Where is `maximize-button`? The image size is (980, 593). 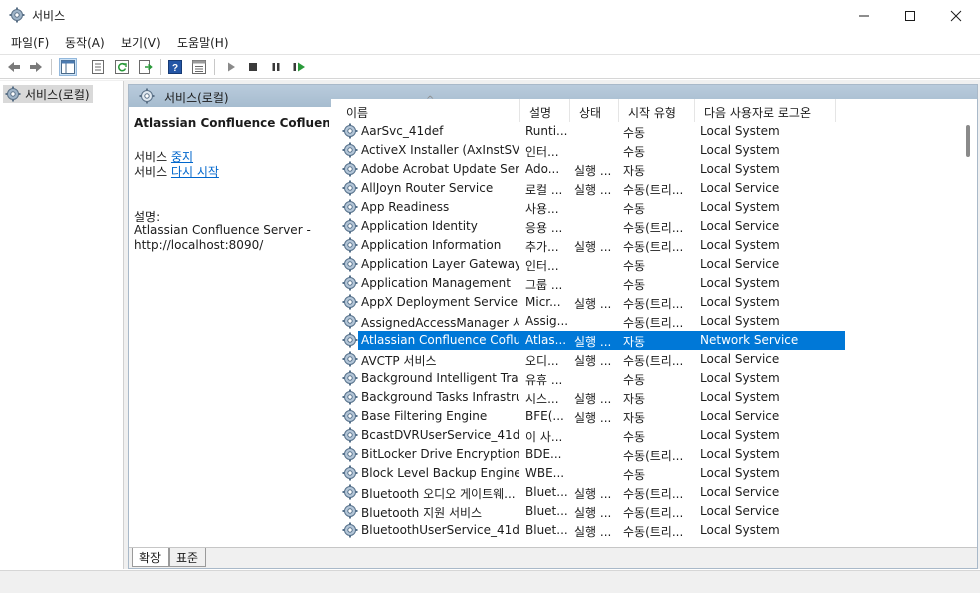
maximize-button is located at coordinates (910, 15).